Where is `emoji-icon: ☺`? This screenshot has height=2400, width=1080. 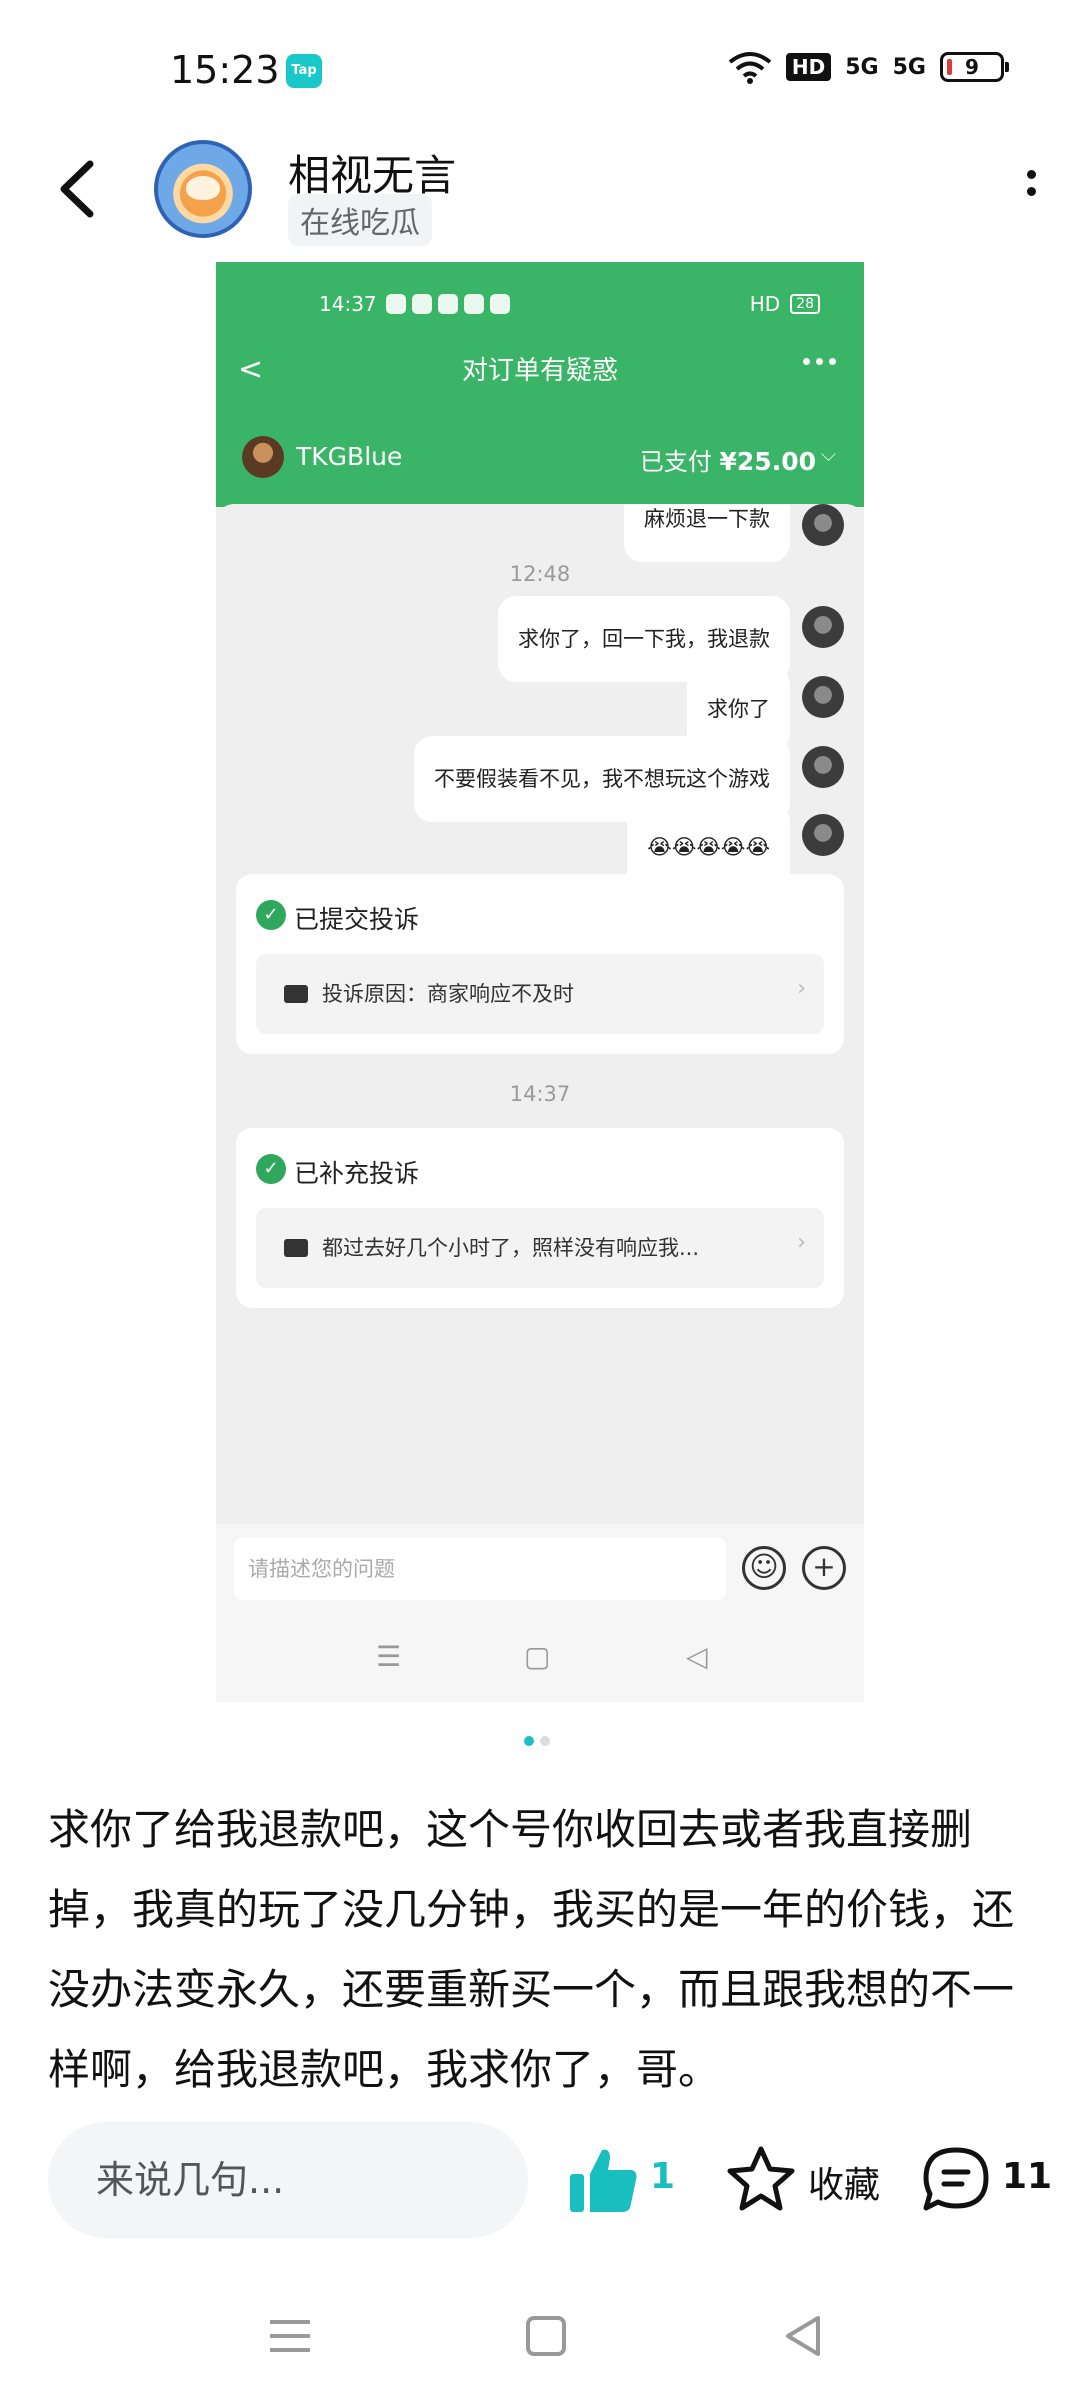 emoji-icon: ☺ is located at coordinates (764, 1568).